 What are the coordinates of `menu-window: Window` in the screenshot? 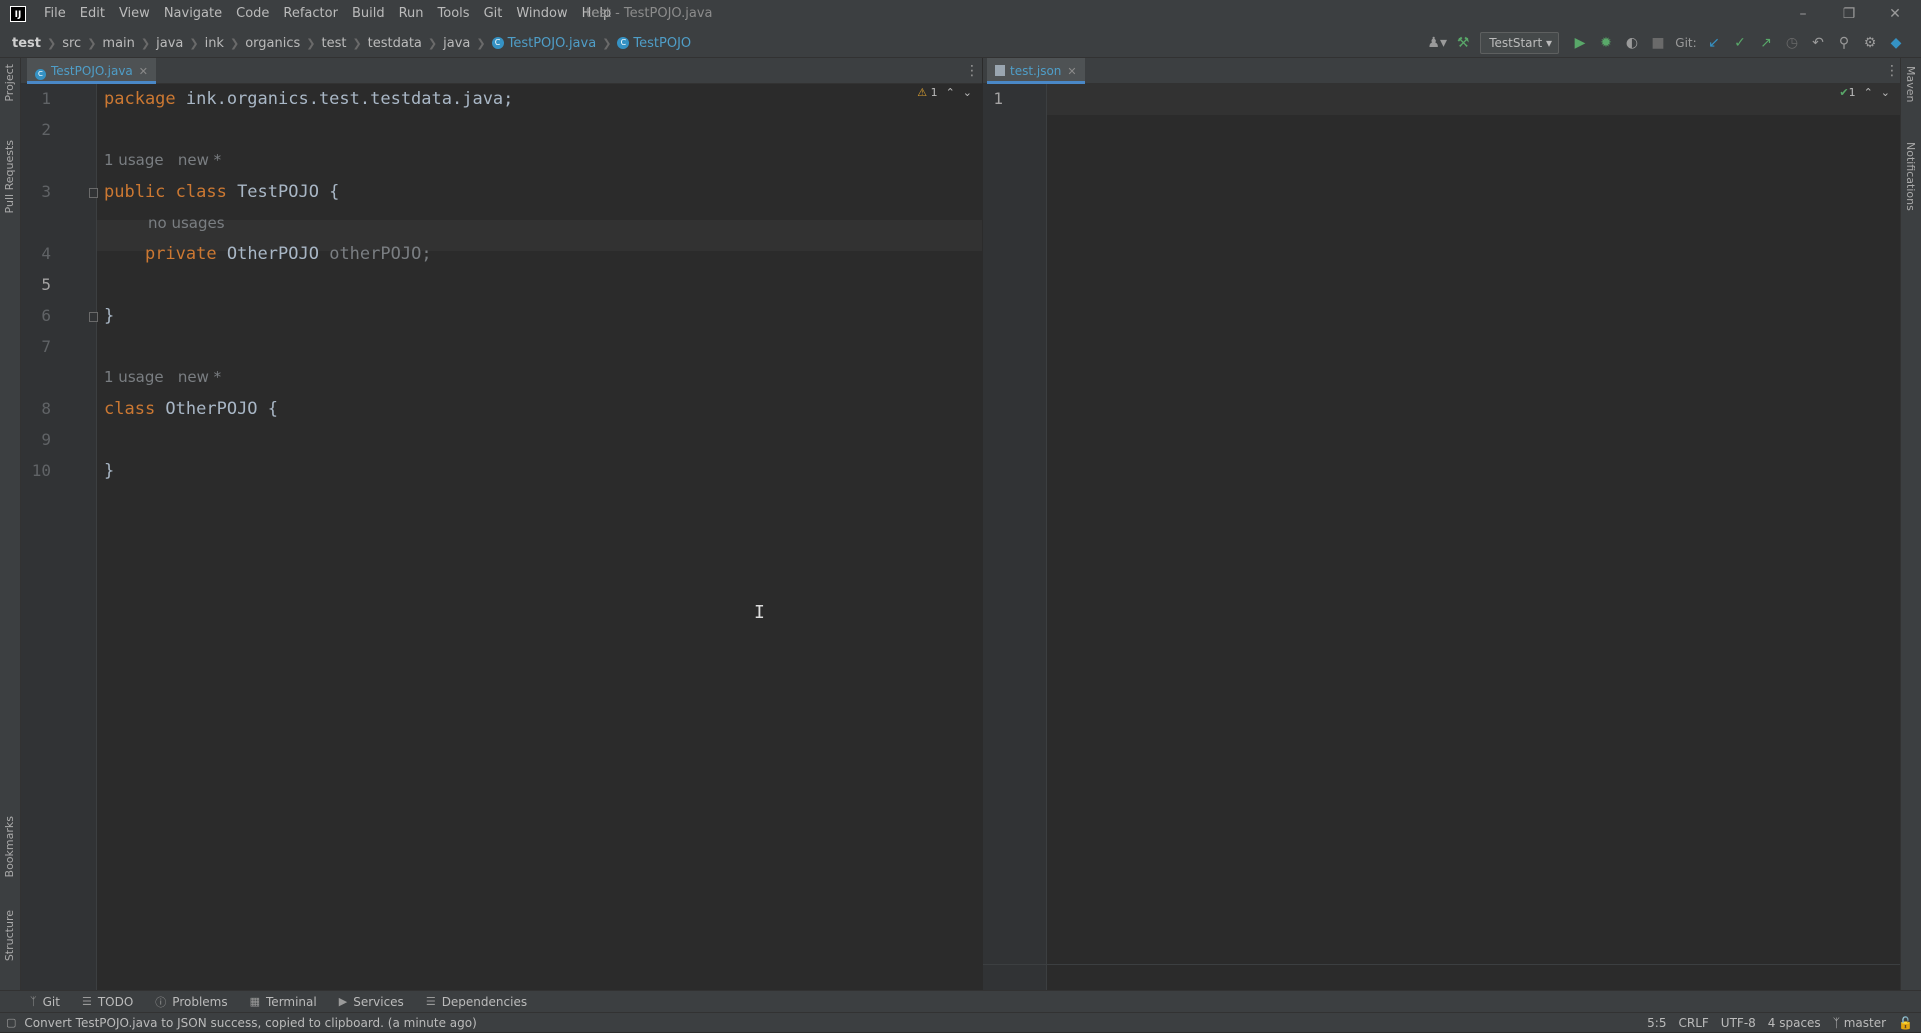 It's located at (541, 14).